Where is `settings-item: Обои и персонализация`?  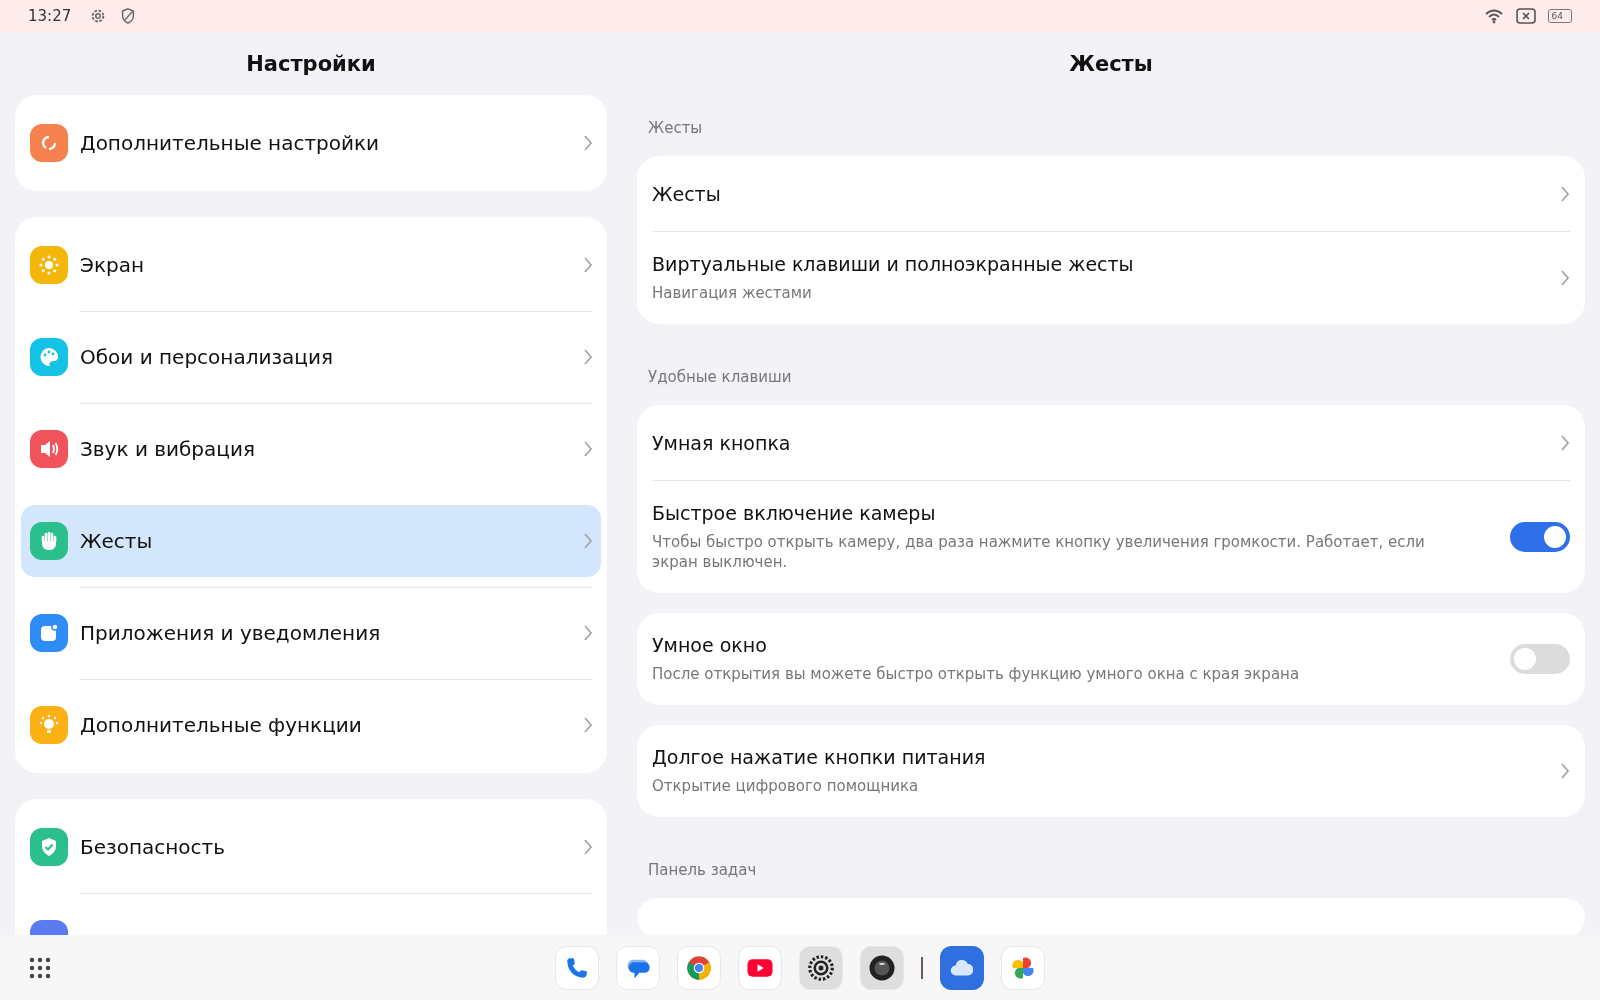
settings-item: Обои и персонализация is located at coordinates (311, 357).